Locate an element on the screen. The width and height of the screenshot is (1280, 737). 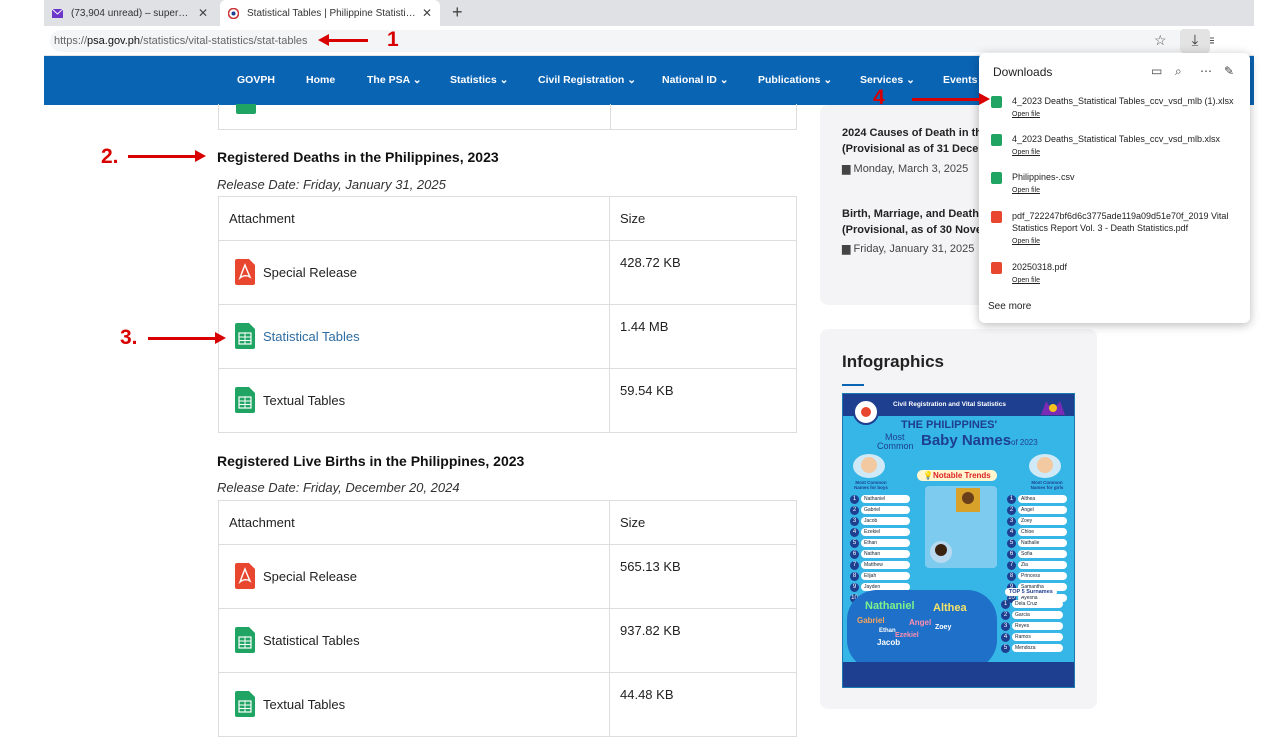
nav-statistics: Statistics ⌄ is located at coordinates (479, 80).